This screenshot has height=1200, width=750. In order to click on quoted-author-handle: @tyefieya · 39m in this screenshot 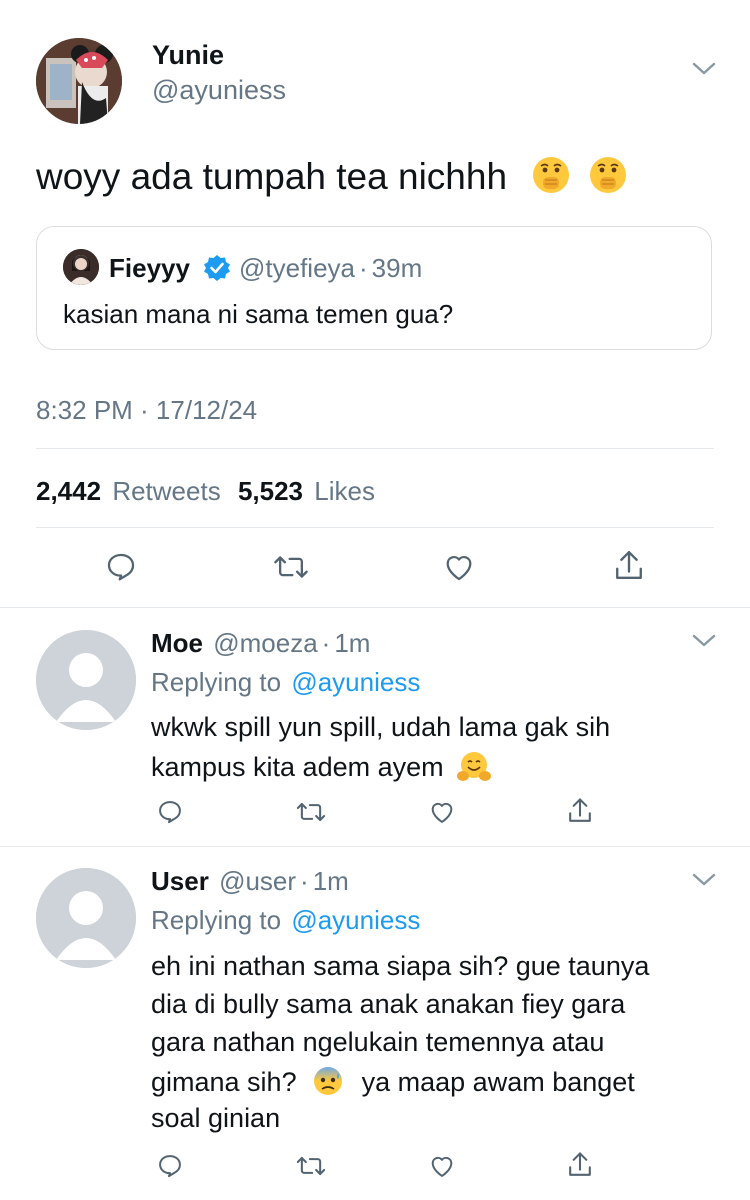, I will do `click(330, 268)`.